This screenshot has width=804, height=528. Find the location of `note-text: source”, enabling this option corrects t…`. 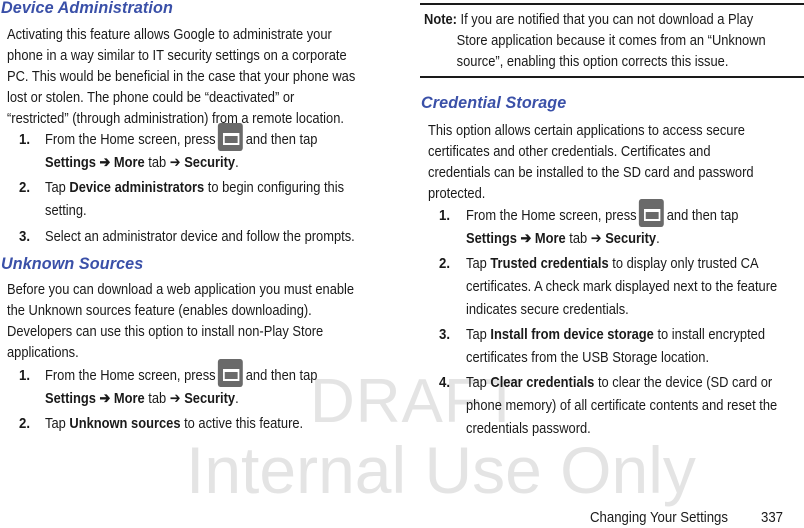

note-text: source”, enabling this option corrects t… is located at coordinates (592, 61).